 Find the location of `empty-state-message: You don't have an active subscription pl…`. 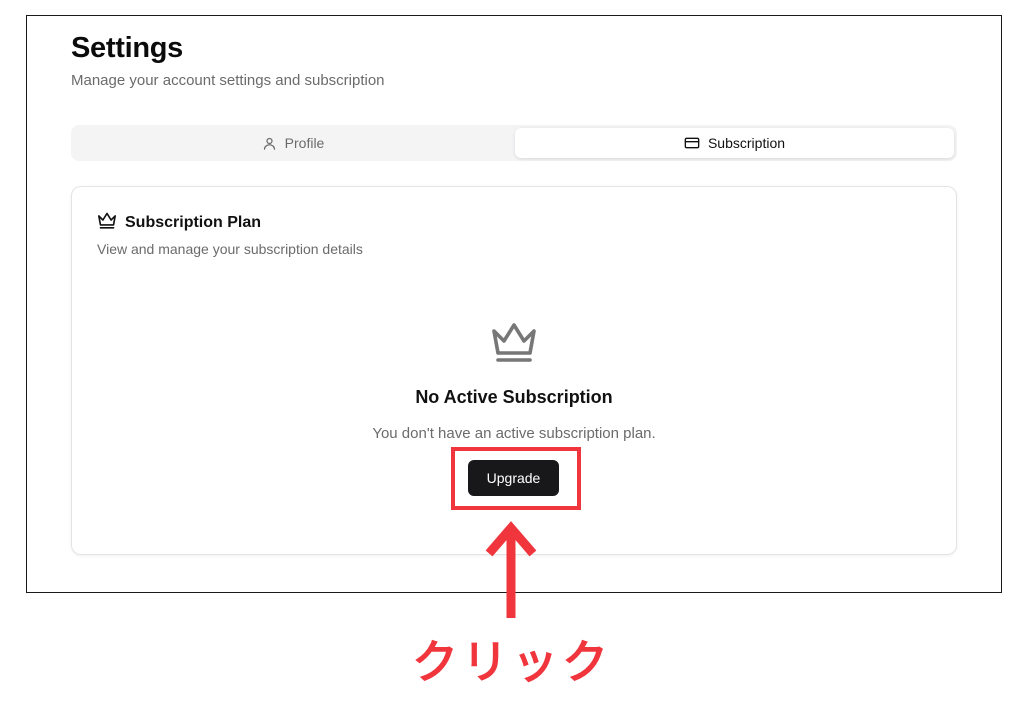

empty-state-message: You don't have an active subscription pl… is located at coordinates (514, 433).